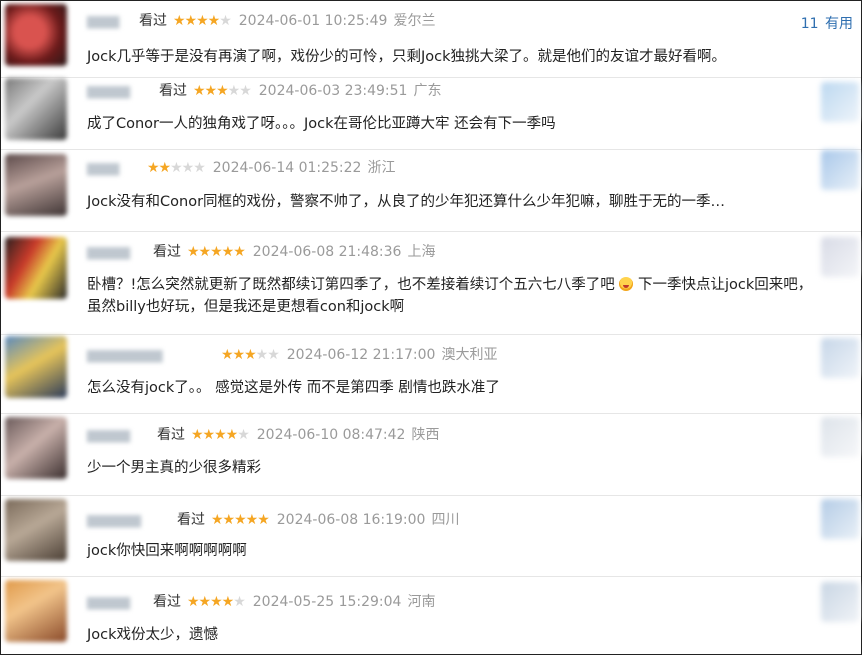 The height and width of the screenshot is (657, 864). What do you see at coordinates (421, 602) in the screenshot?
I see `review-location: 河南` at bounding box center [421, 602].